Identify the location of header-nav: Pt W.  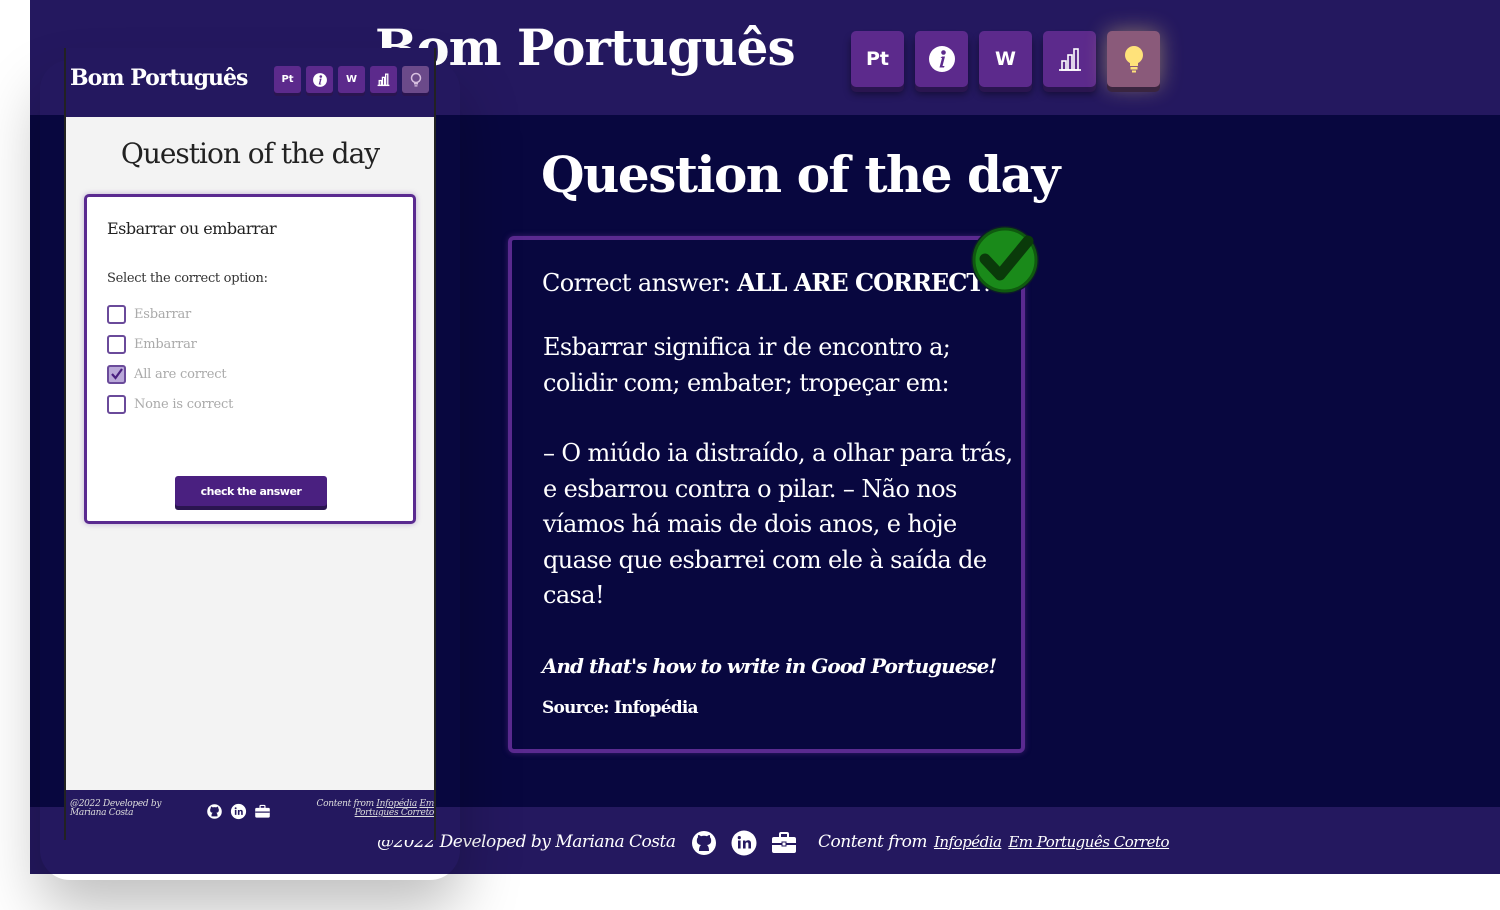
(1005, 59).